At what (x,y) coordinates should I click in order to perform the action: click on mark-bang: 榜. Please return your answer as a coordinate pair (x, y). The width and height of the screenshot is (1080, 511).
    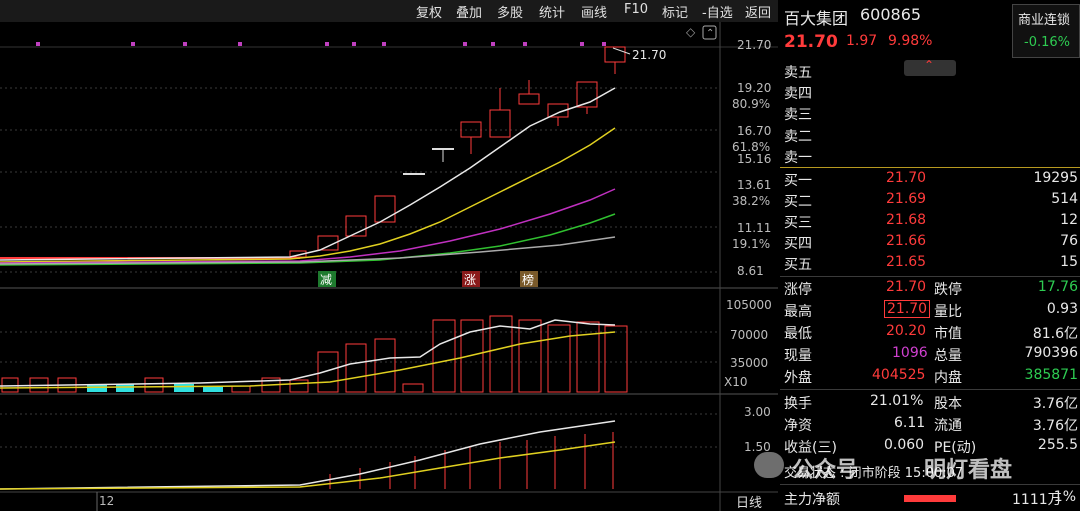
    Looking at the image, I should click on (528, 279).